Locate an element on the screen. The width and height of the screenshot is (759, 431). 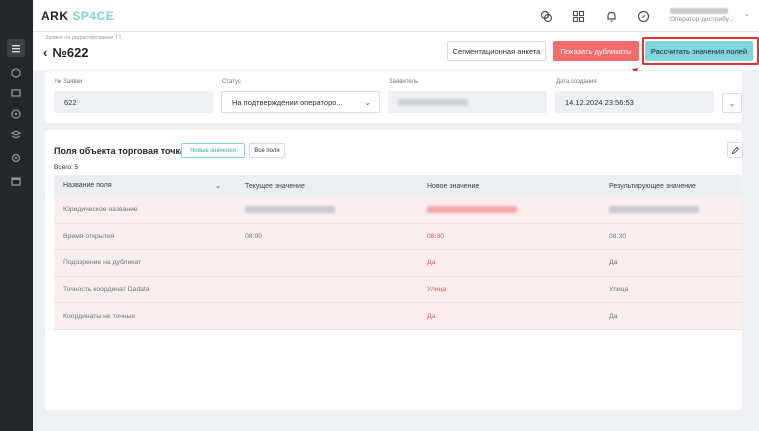
section-title: Поля объекта торговая точка is located at coordinates (120, 151).